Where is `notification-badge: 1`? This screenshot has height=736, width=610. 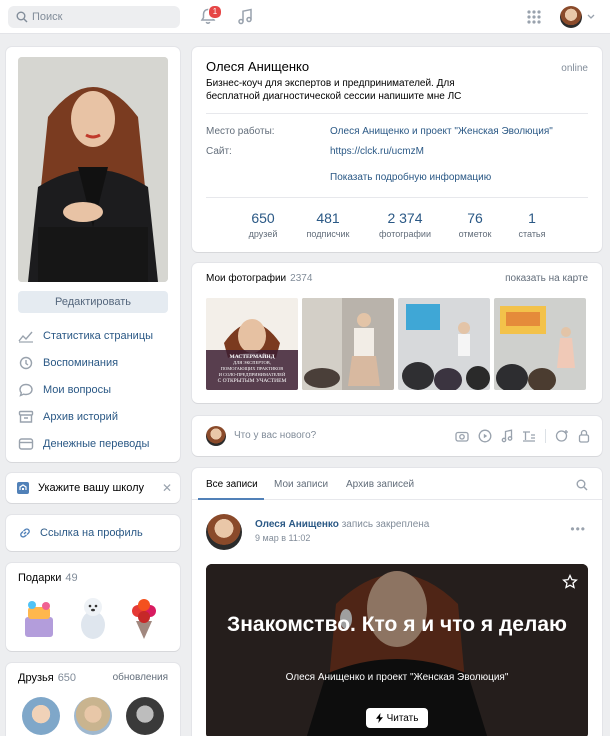 notification-badge: 1 is located at coordinates (215, 12).